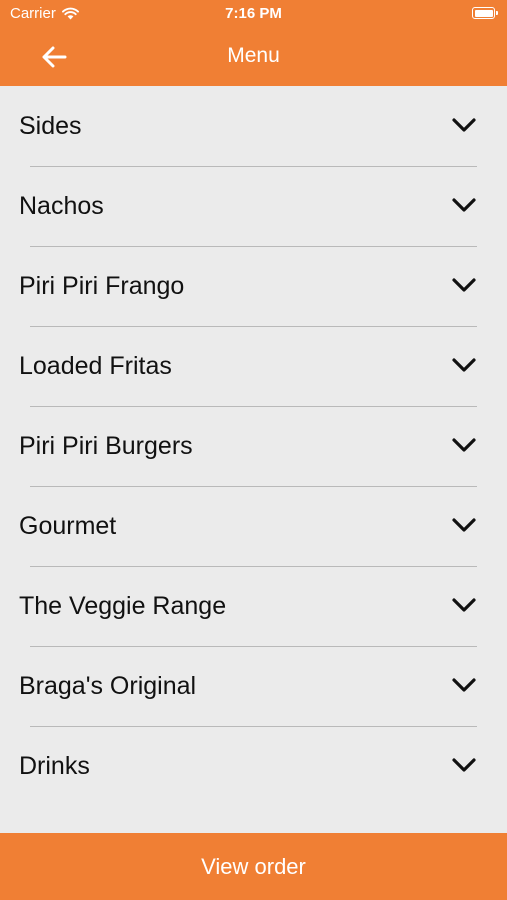 The image size is (507, 900). I want to click on category-label: Drinks, so click(54, 765).